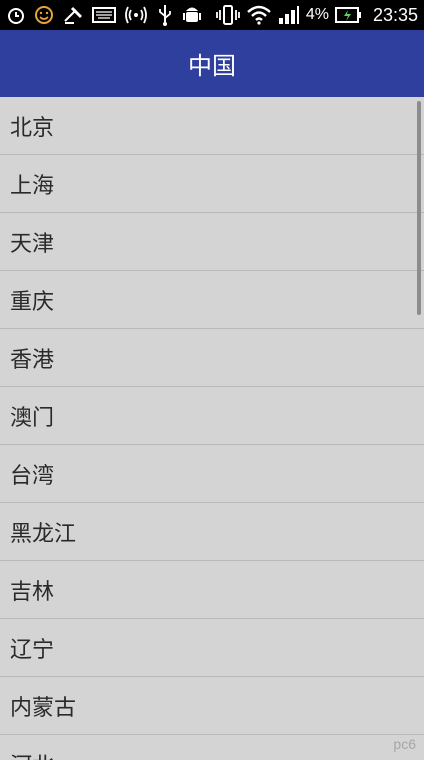  I want to click on status-left-icons, so click(104, 15).